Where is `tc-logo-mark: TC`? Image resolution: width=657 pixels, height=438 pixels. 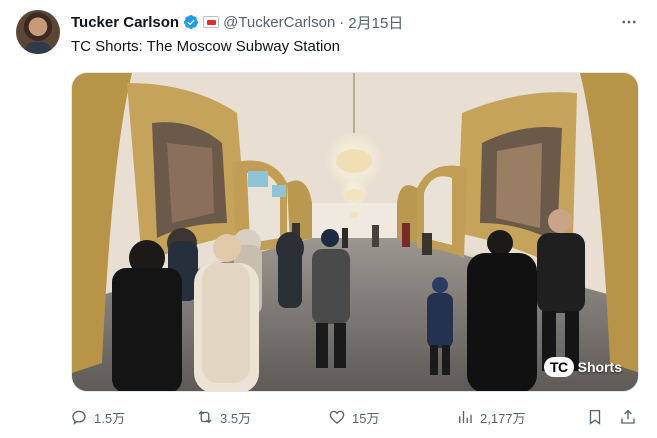 tc-logo-mark: TC is located at coordinates (558, 367).